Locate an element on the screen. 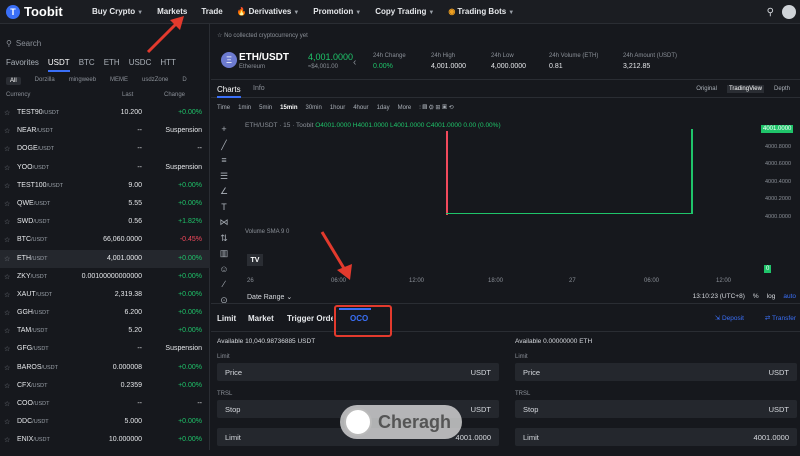 This screenshot has height=456, width=800. chevron-left-icon: ‹ is located at coordinates (354, 62).